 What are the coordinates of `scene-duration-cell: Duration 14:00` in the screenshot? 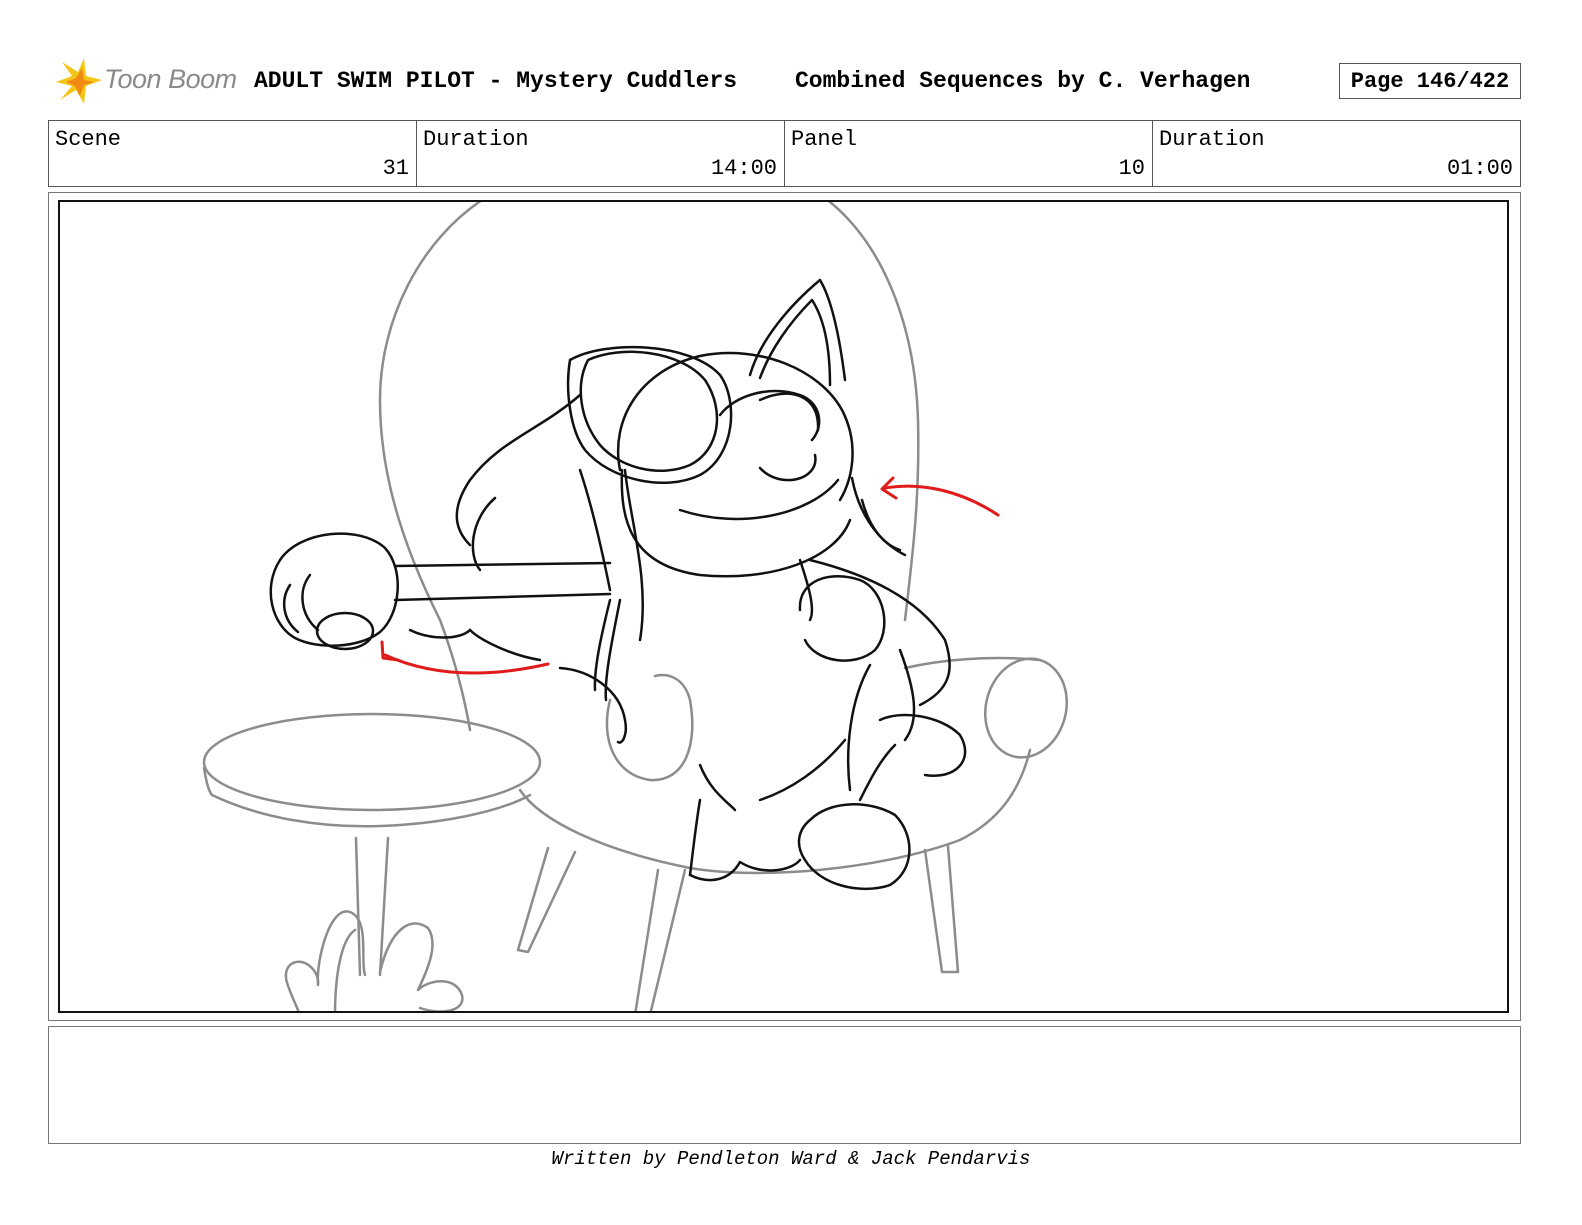 It's located at (601, 153).